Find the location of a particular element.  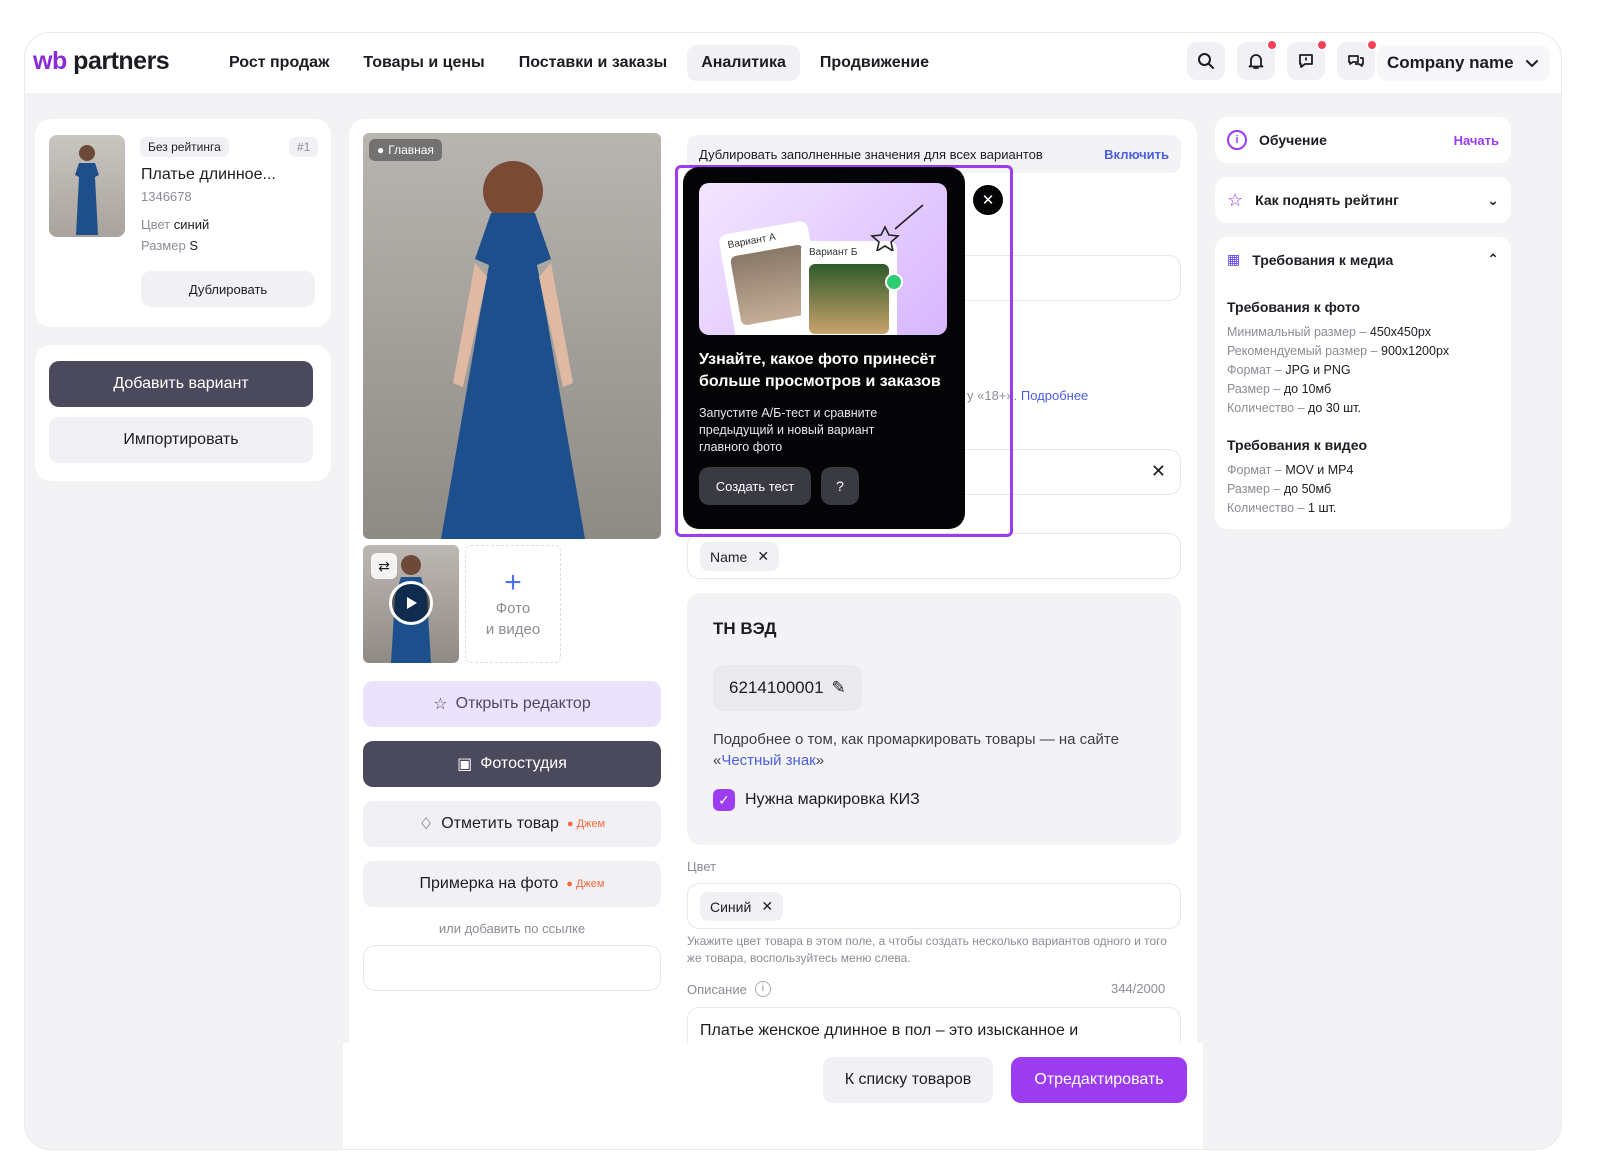

marking-checkbox-row: ✓ Нужна маркировка КИЗ is located at coordinates (816, 800).